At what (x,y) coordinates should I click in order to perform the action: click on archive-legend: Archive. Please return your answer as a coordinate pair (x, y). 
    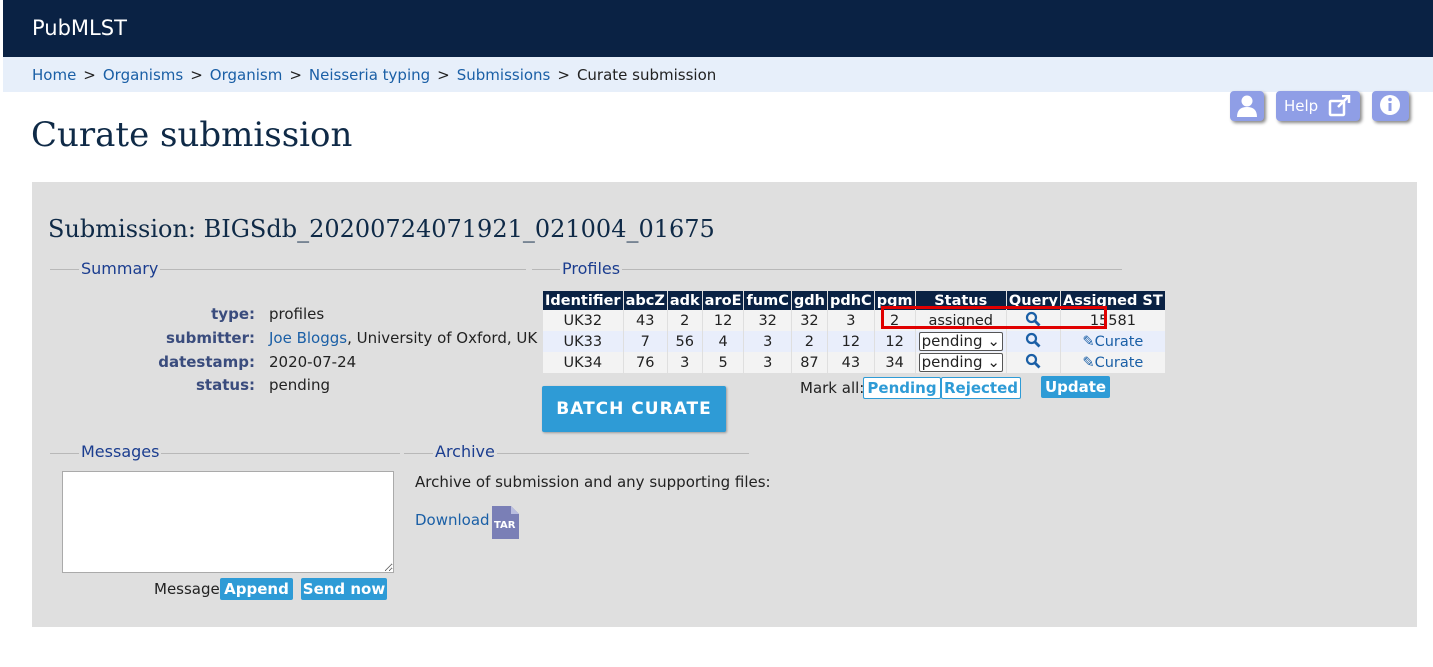
    Looking at the image, I should click on (465, 451).